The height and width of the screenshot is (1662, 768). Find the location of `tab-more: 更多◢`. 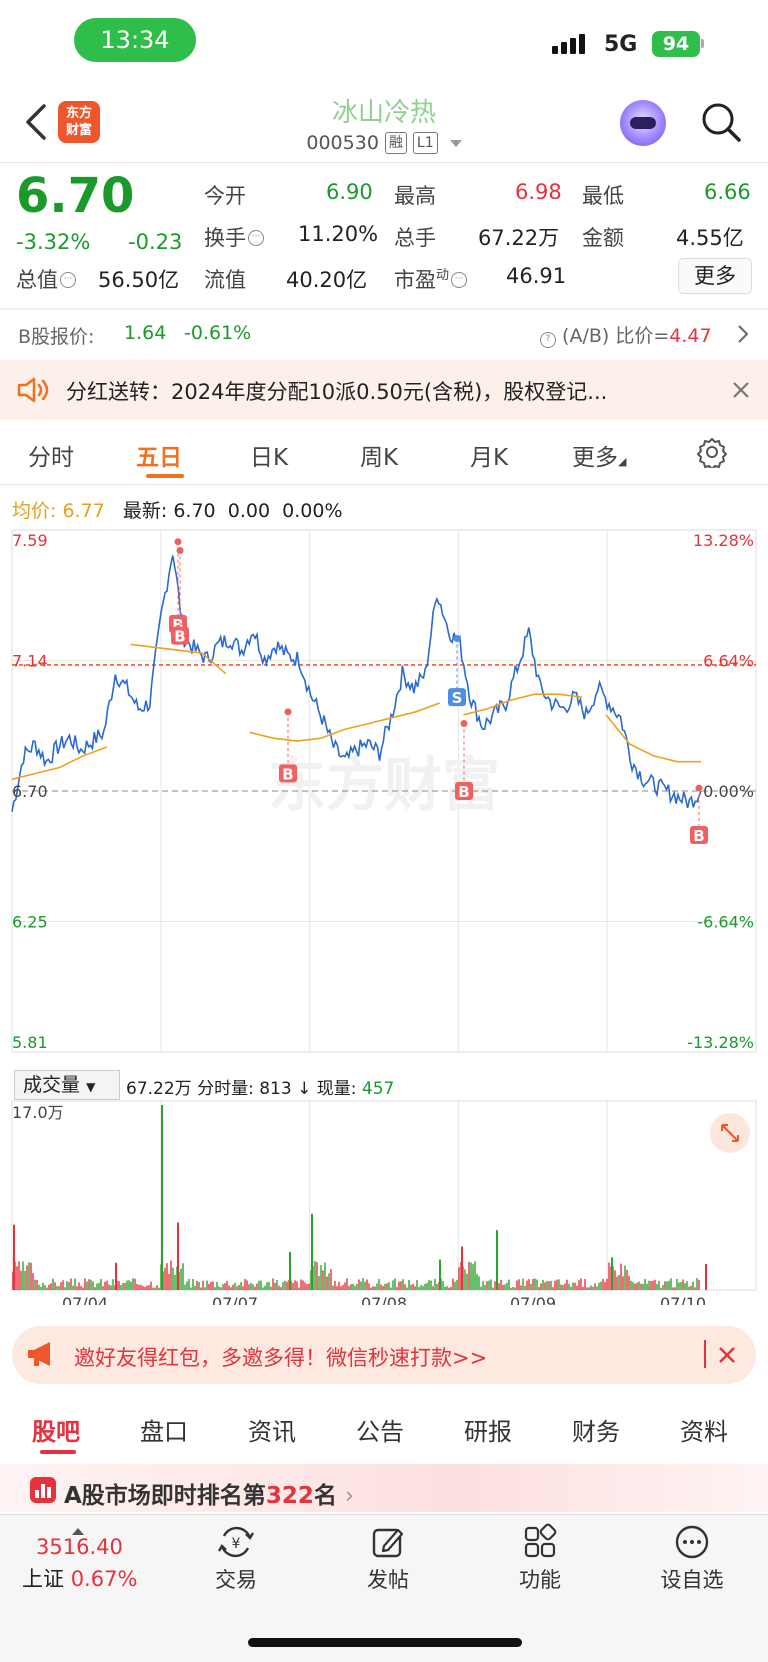

tab-more: 更多◢ is located at coordinates (599, 455).